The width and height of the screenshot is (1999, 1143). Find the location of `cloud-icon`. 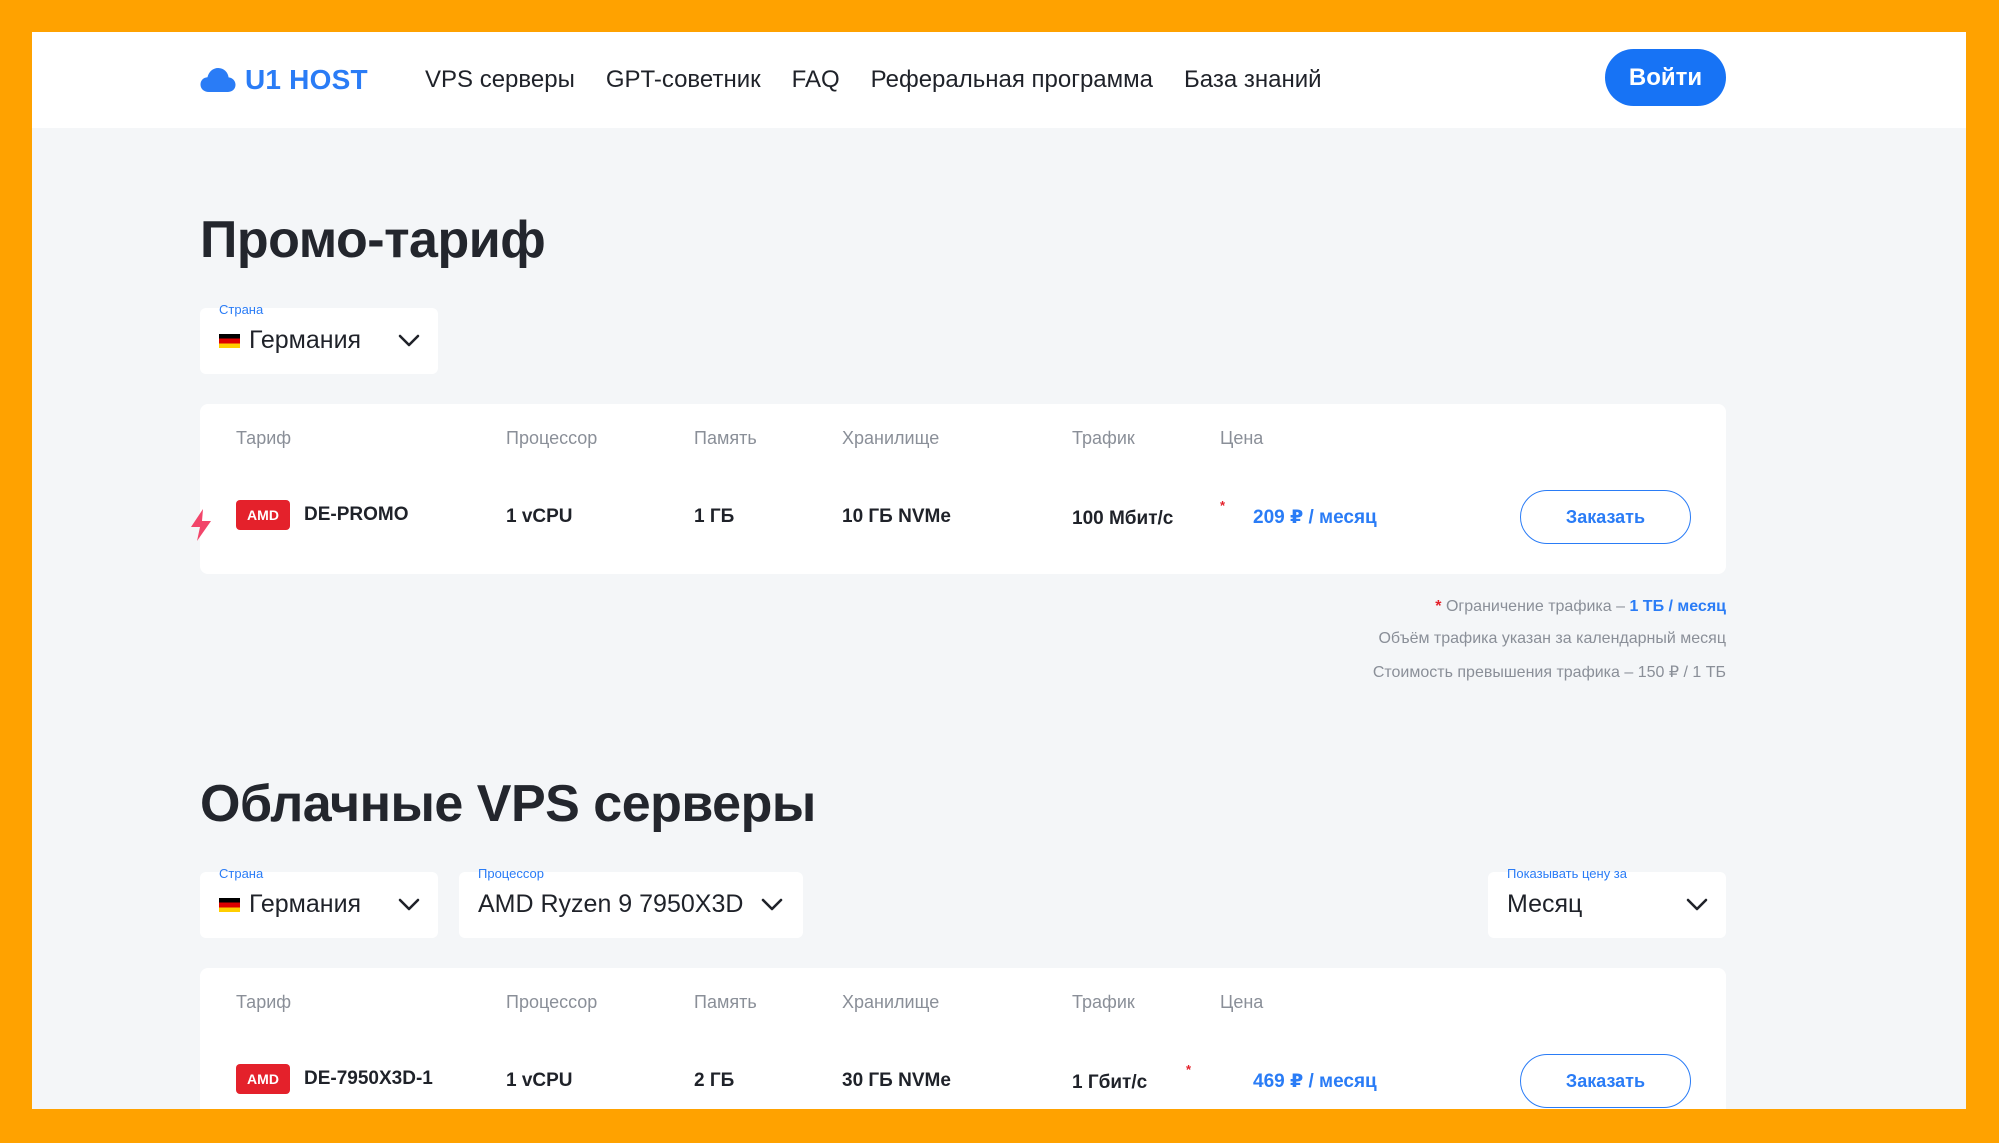

cloud-icon is located at coordinates (218, 80).